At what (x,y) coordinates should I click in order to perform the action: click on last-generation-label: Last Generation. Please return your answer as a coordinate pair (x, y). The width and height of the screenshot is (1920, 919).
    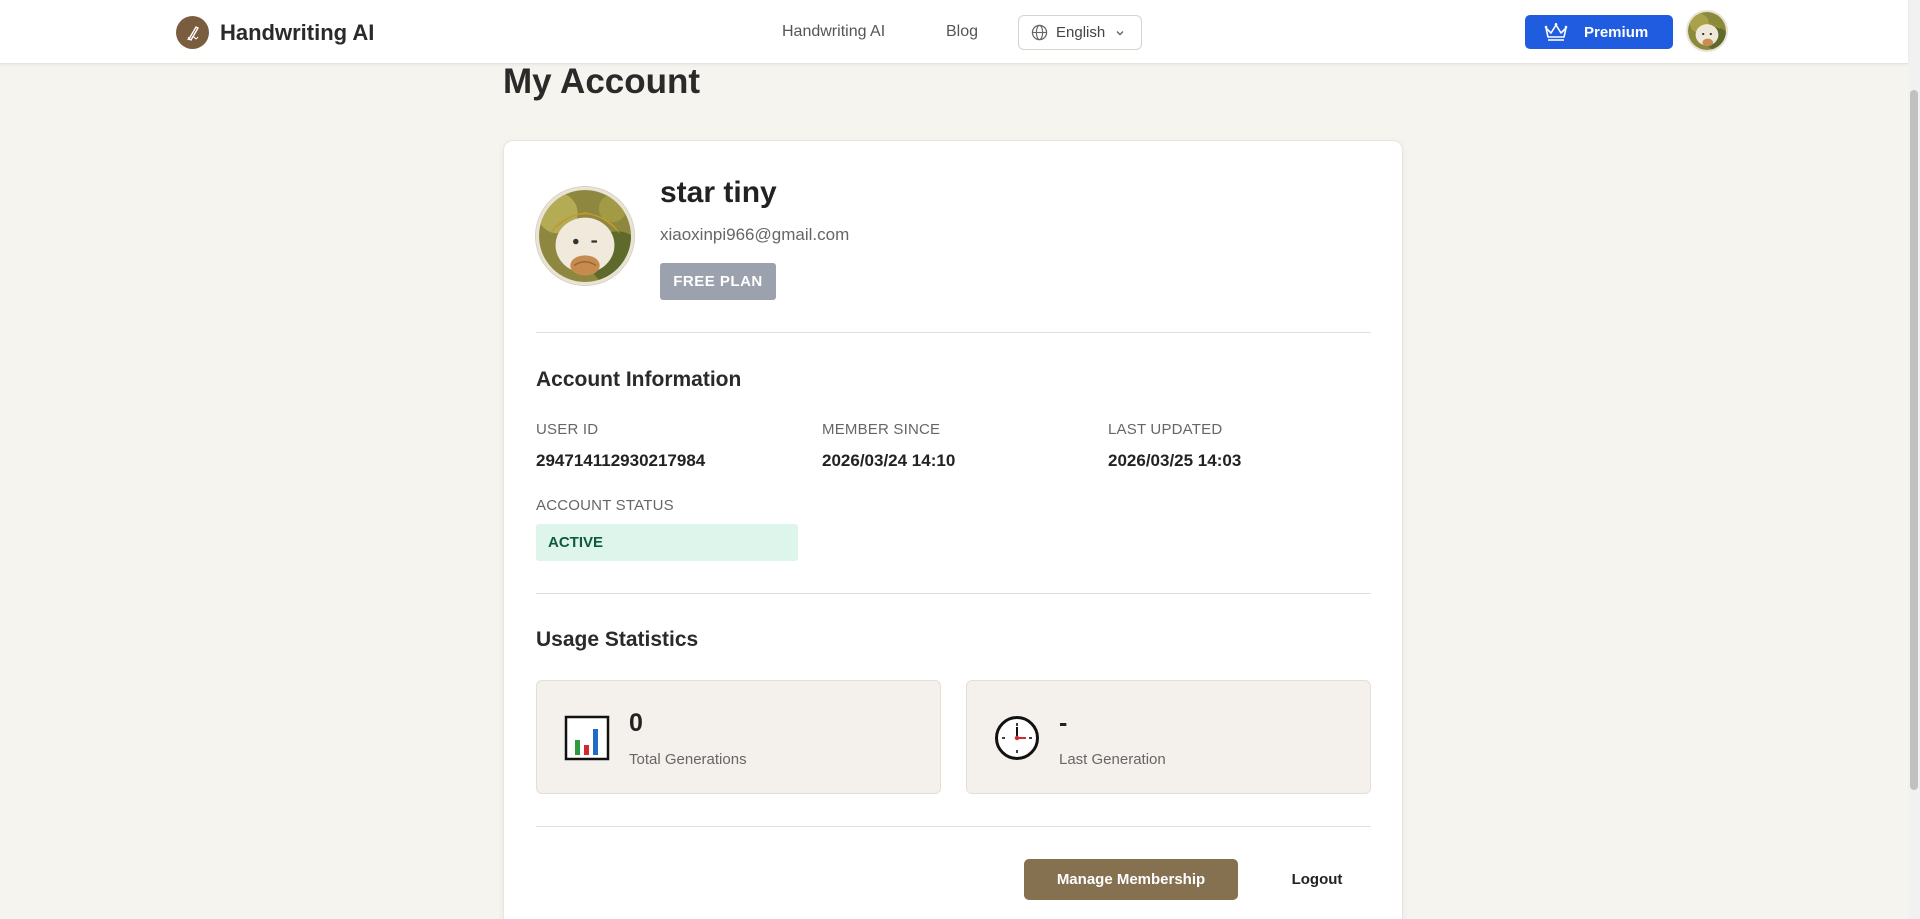
    Looking at the image, I should click on (1112, 759).